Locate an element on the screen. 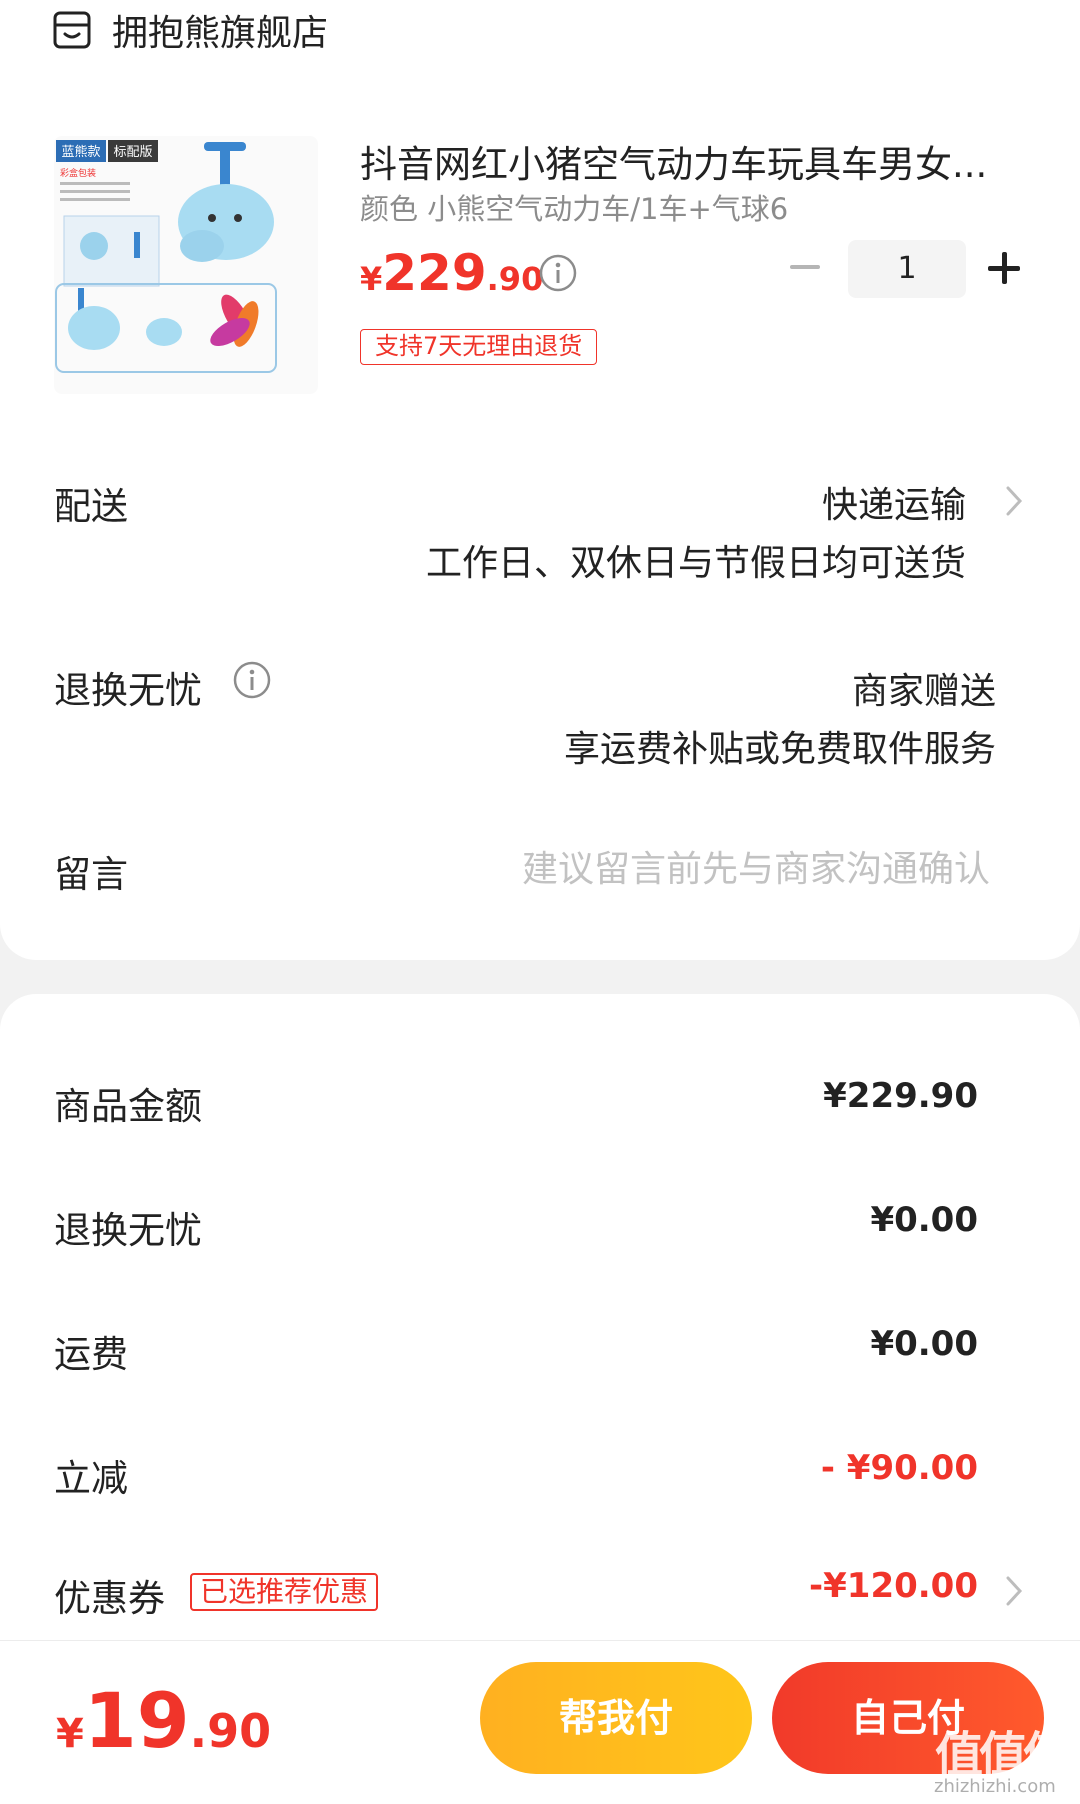 The height and width of the screenshot is (1804, 1080). product-price: ¥229.90 is located at coordinates (452, 273).